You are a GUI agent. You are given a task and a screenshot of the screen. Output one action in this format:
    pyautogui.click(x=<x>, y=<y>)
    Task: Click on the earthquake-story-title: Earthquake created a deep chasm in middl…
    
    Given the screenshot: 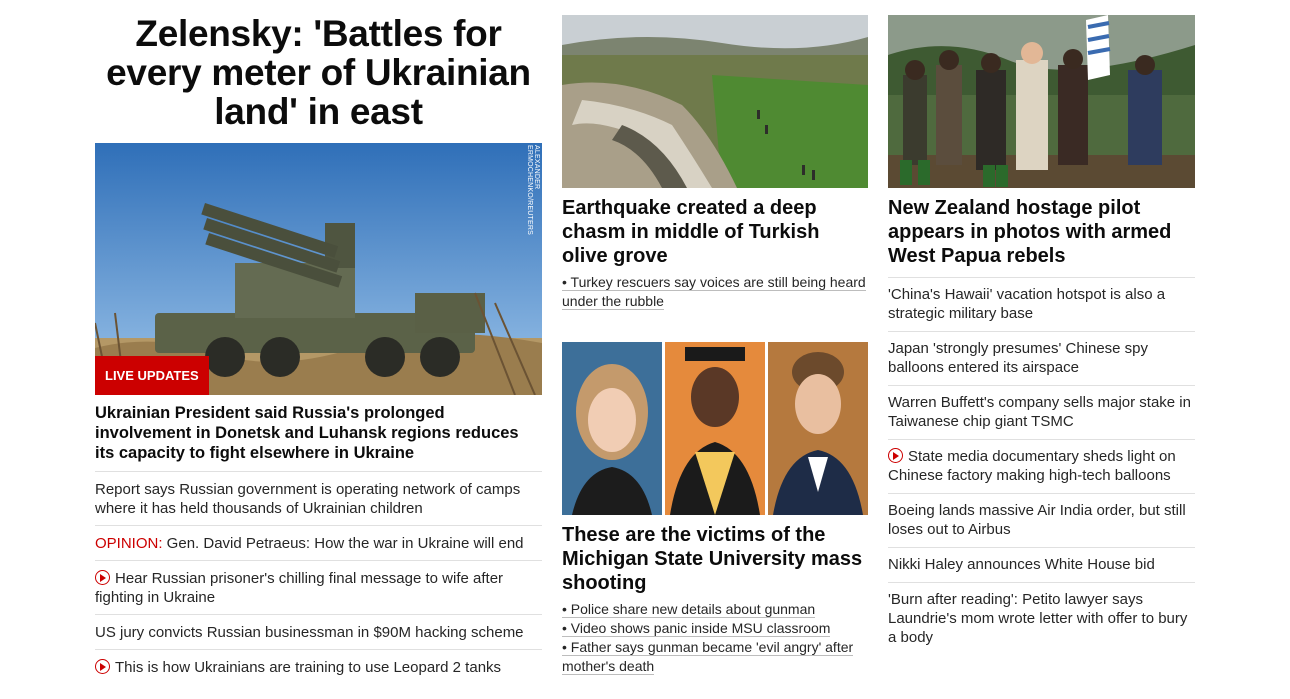 What is the action you would take?
    pyautogui.click(x=715, y=232)
    